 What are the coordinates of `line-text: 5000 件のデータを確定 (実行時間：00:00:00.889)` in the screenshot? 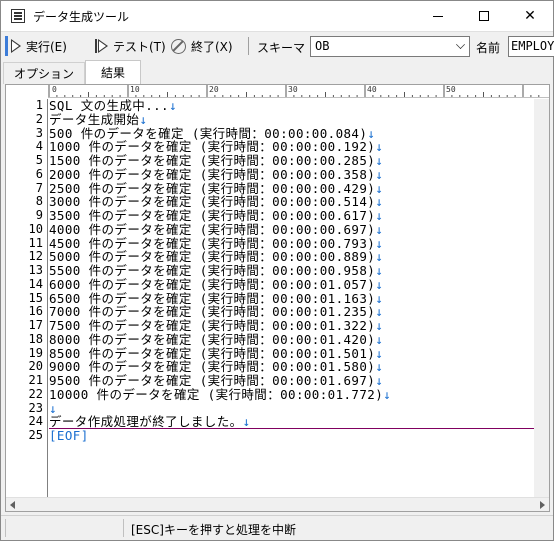 It's located at (212, 257).